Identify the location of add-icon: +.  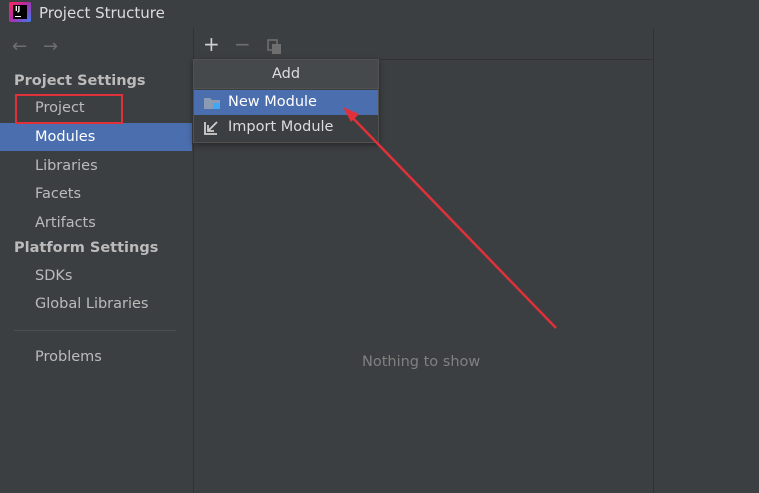
(211, 44).